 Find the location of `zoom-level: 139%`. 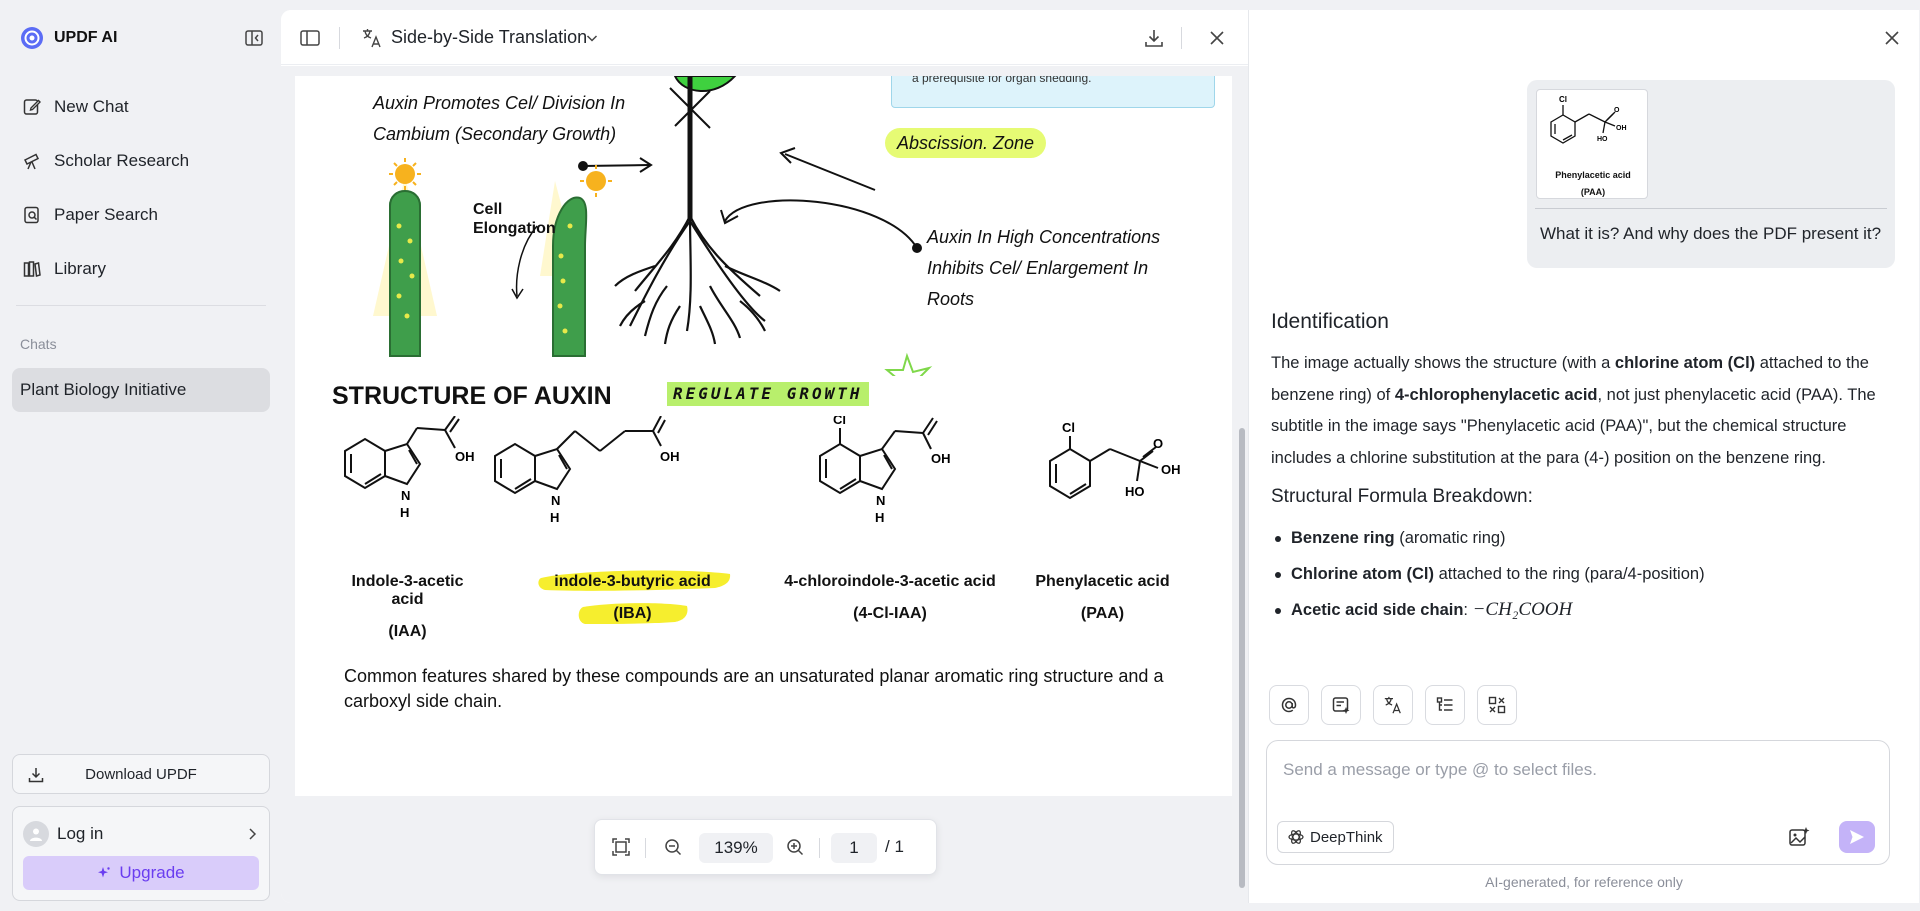

zoom-level: 139% is located at coordinates (736, 848).